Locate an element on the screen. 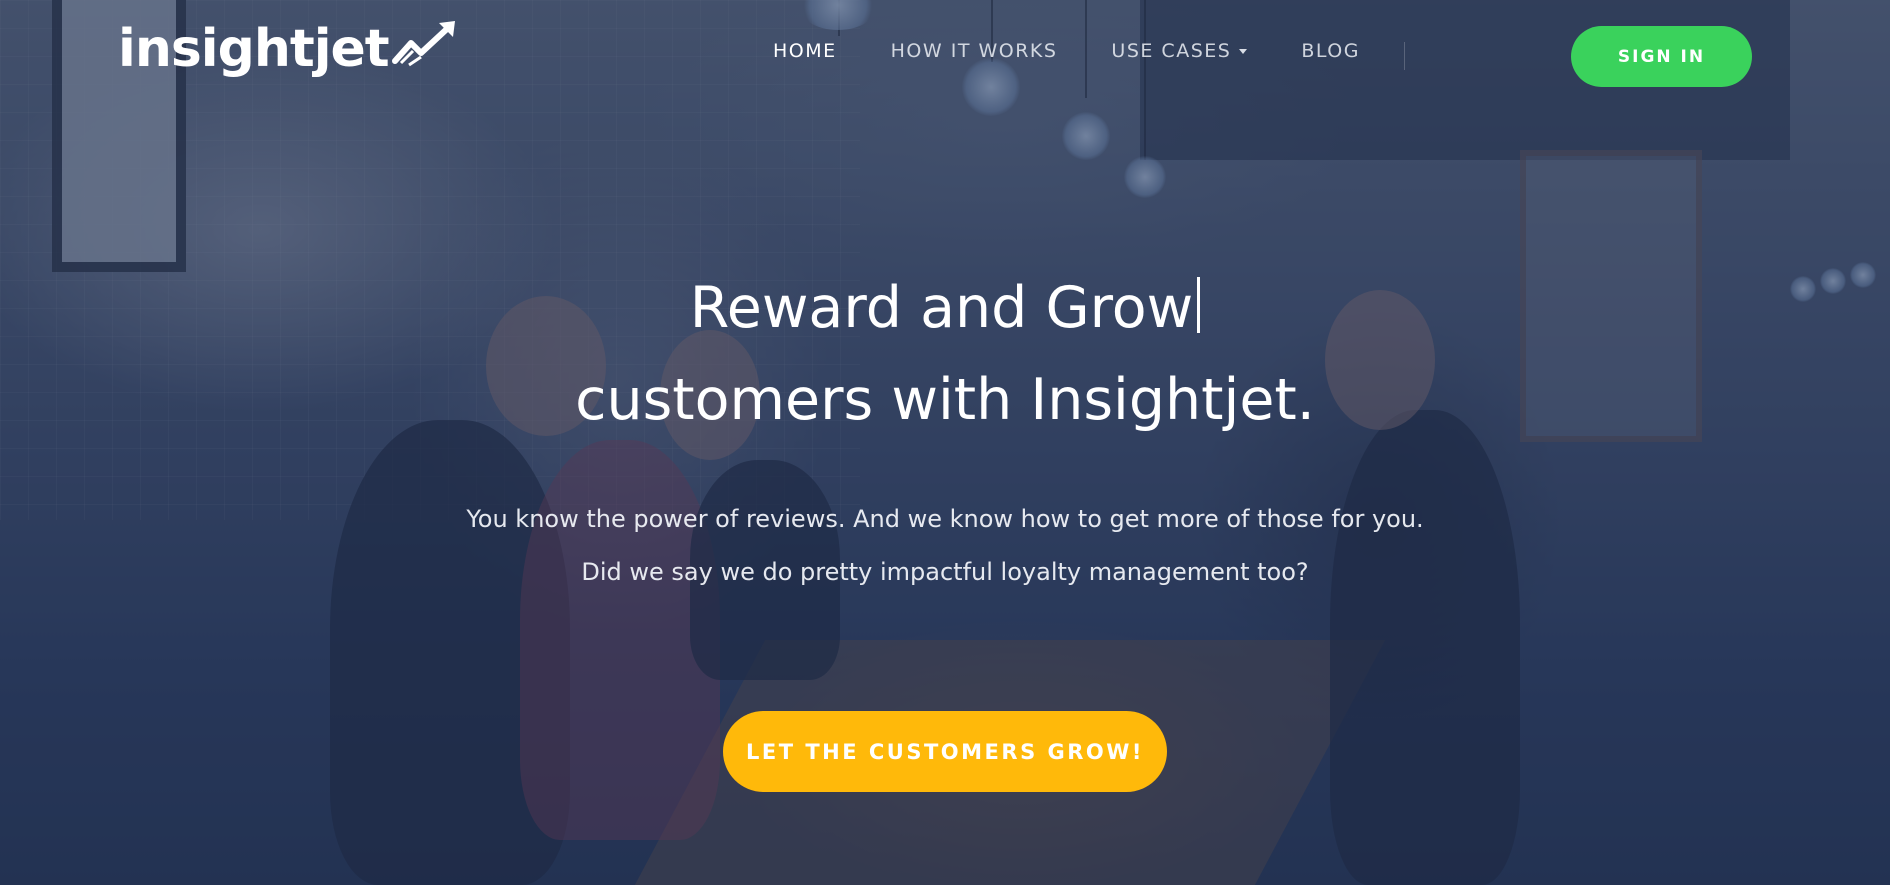  trend-arrow-icon is located at coordinates (423, 44).